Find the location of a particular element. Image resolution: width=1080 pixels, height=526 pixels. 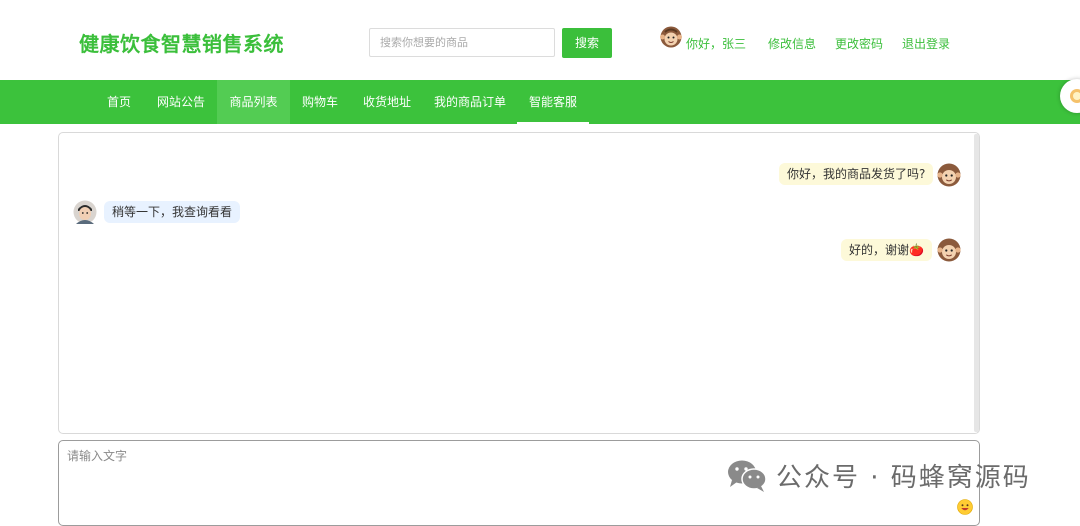

user-greeting: 你好，张三 is located at coordinates (716, 44).